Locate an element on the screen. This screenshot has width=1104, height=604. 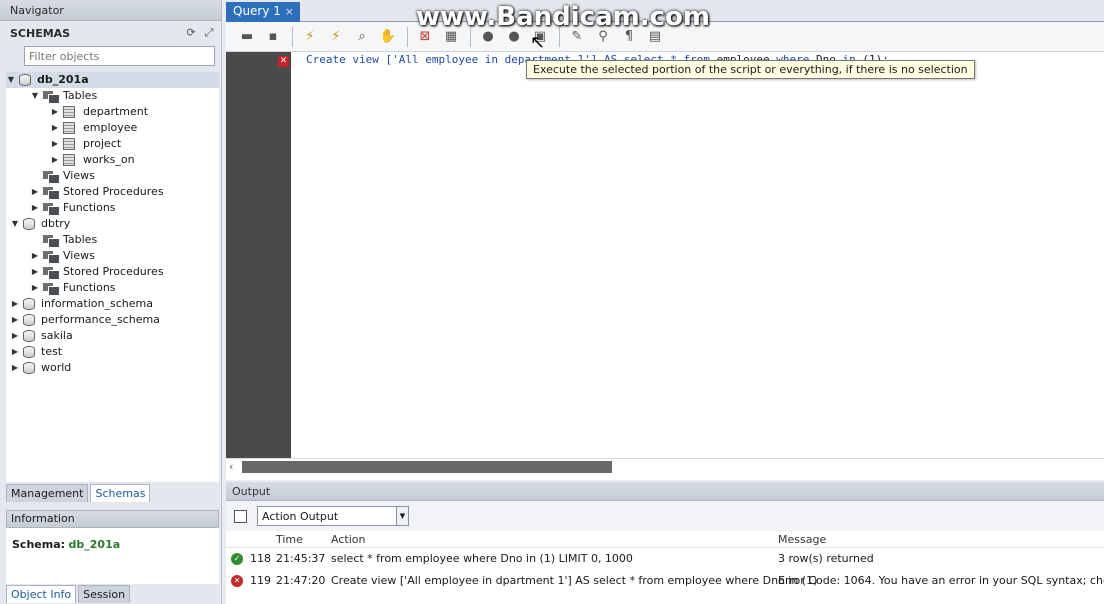
expand-icon: ⤢ is located at coordinates (209, 33).